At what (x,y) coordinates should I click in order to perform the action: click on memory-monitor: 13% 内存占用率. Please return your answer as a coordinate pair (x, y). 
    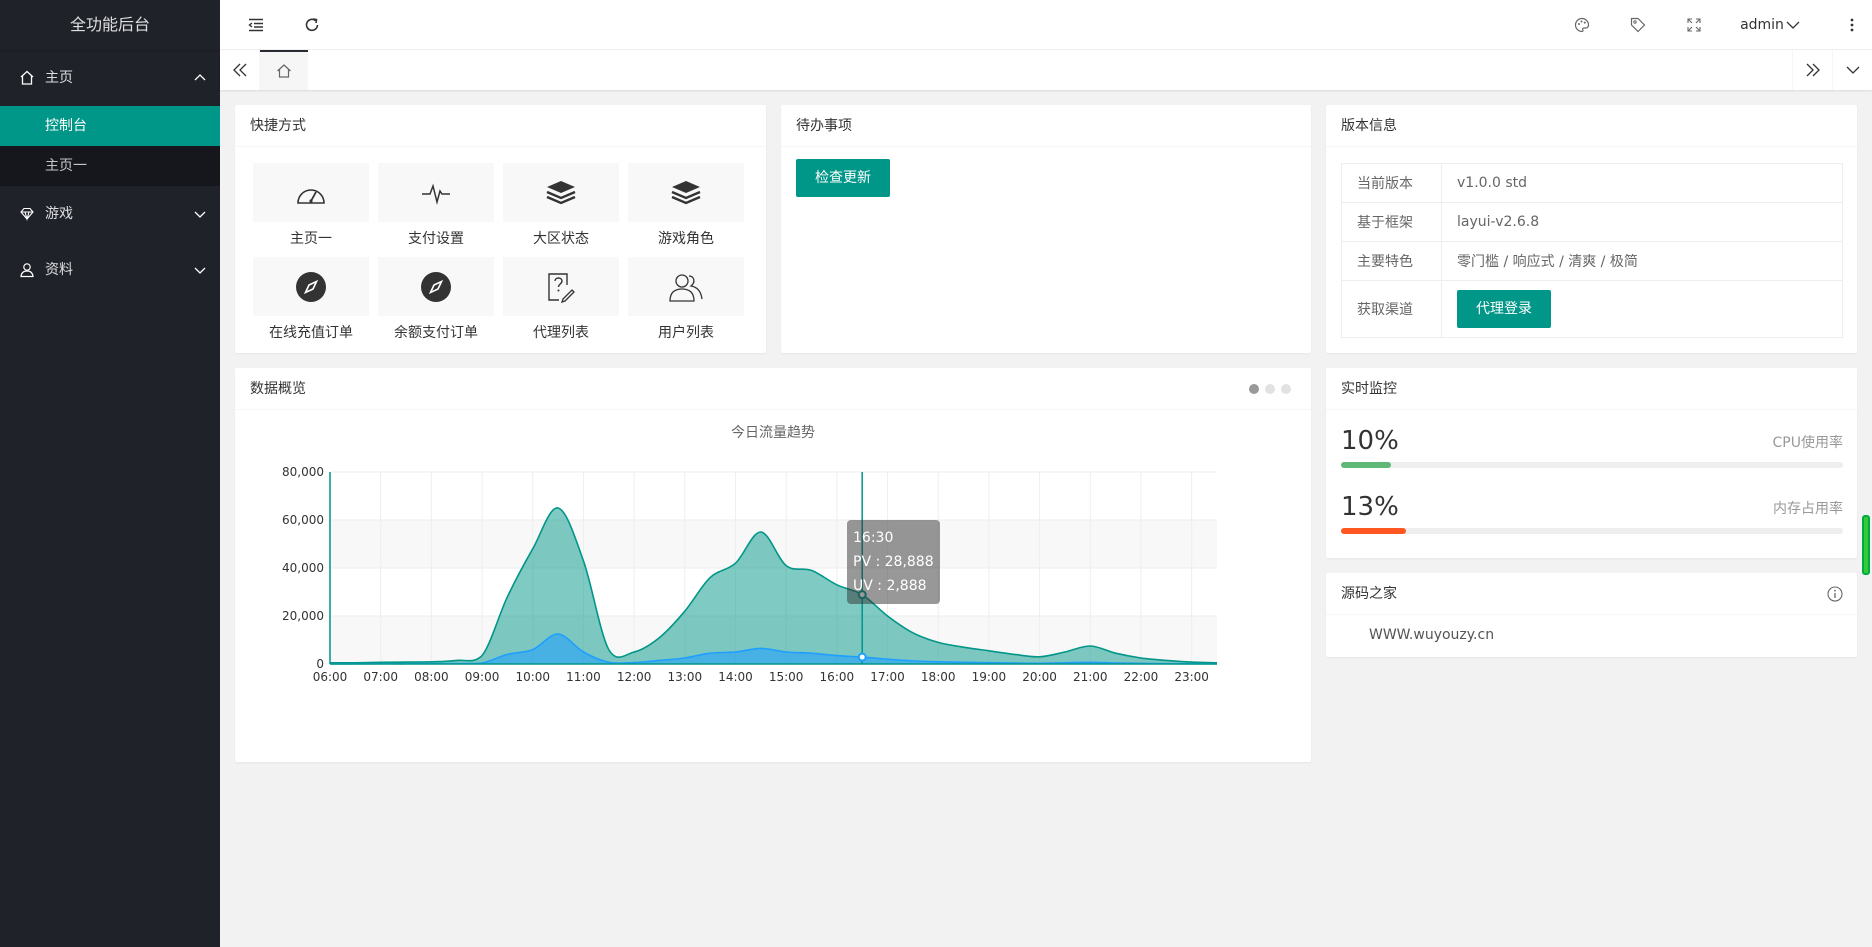
    Looking at the image, I should click on (1592, 513).